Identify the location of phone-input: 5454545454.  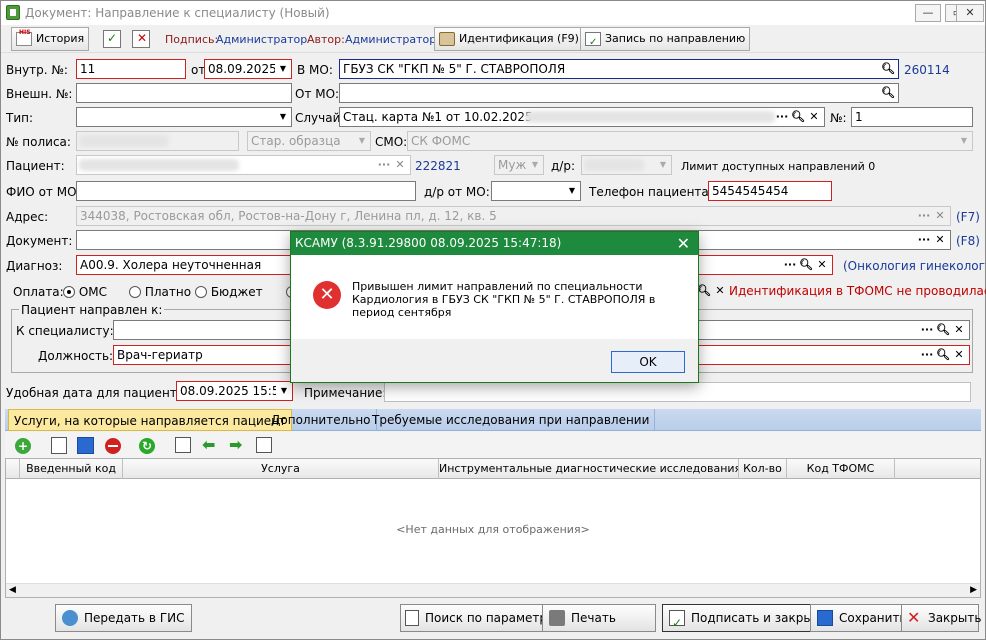
(770, 191).